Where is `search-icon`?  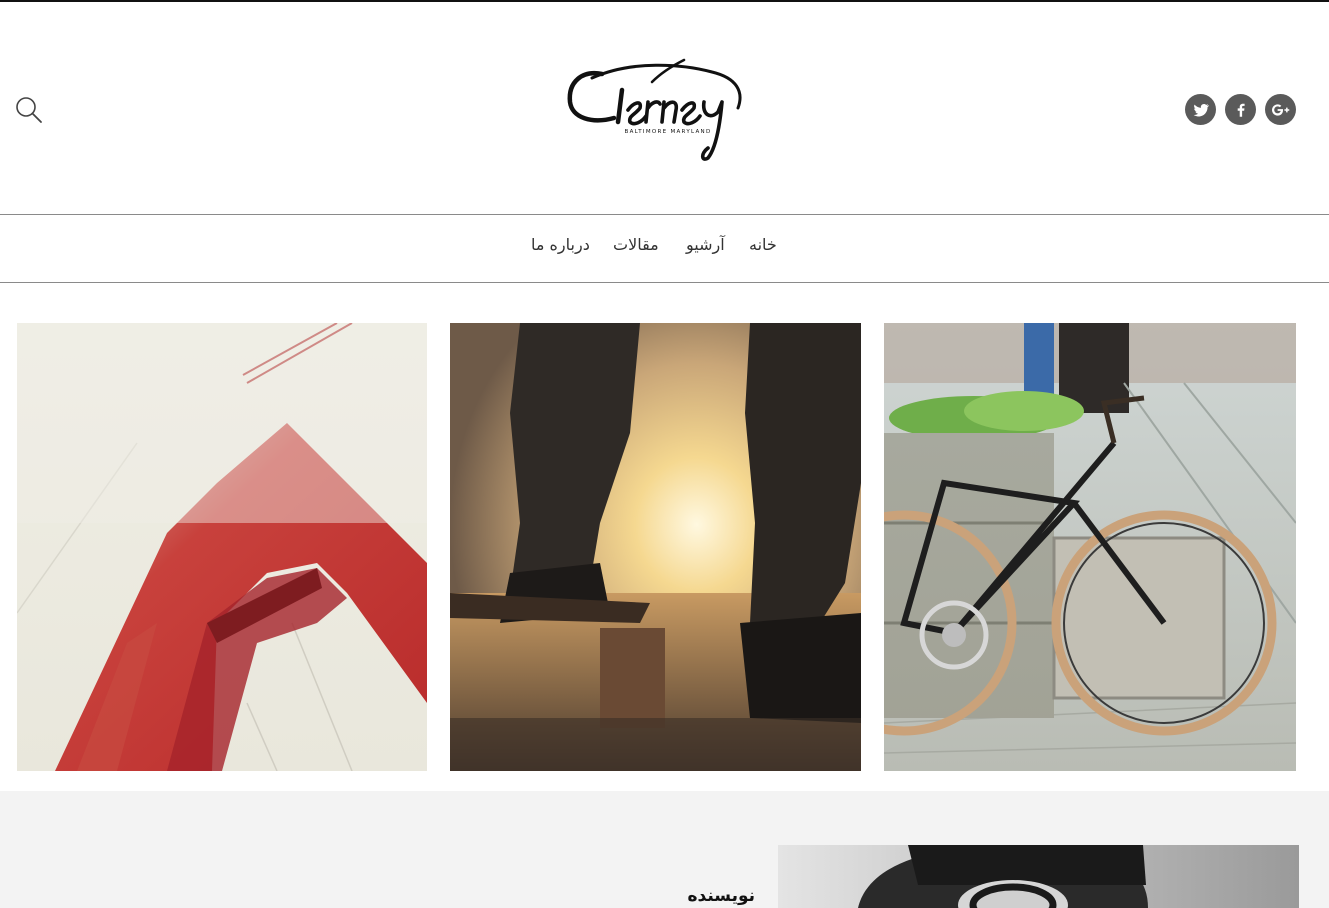 search-icon is located at coordinates (29, 110).